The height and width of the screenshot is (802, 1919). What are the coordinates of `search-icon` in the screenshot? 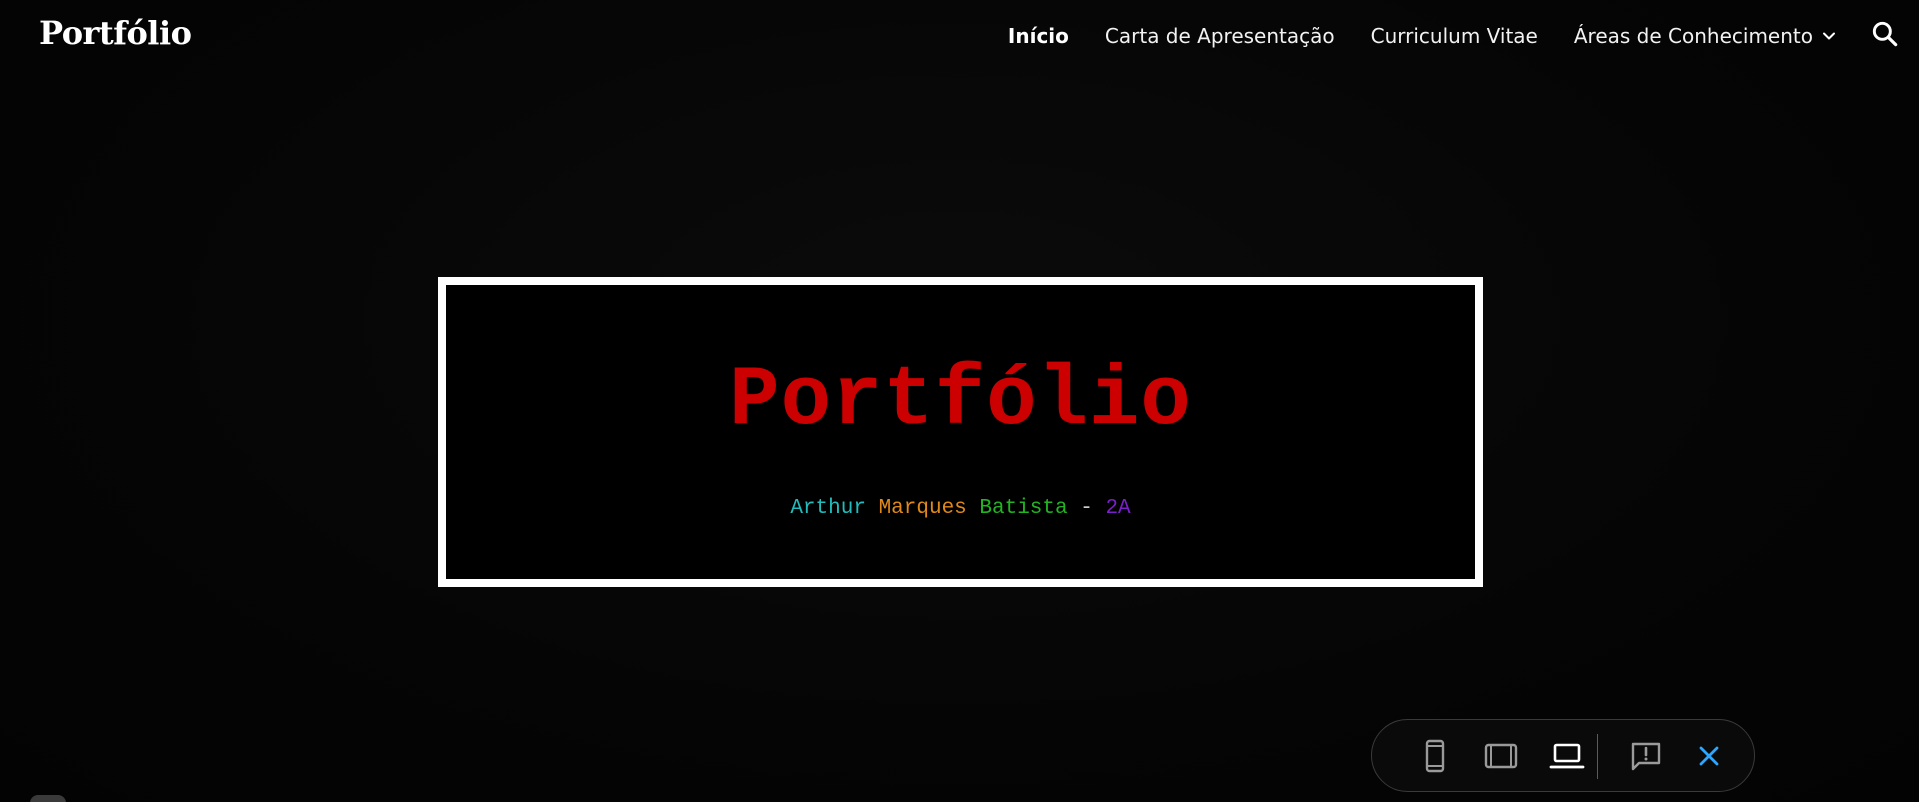 It's located at (1885, 34).